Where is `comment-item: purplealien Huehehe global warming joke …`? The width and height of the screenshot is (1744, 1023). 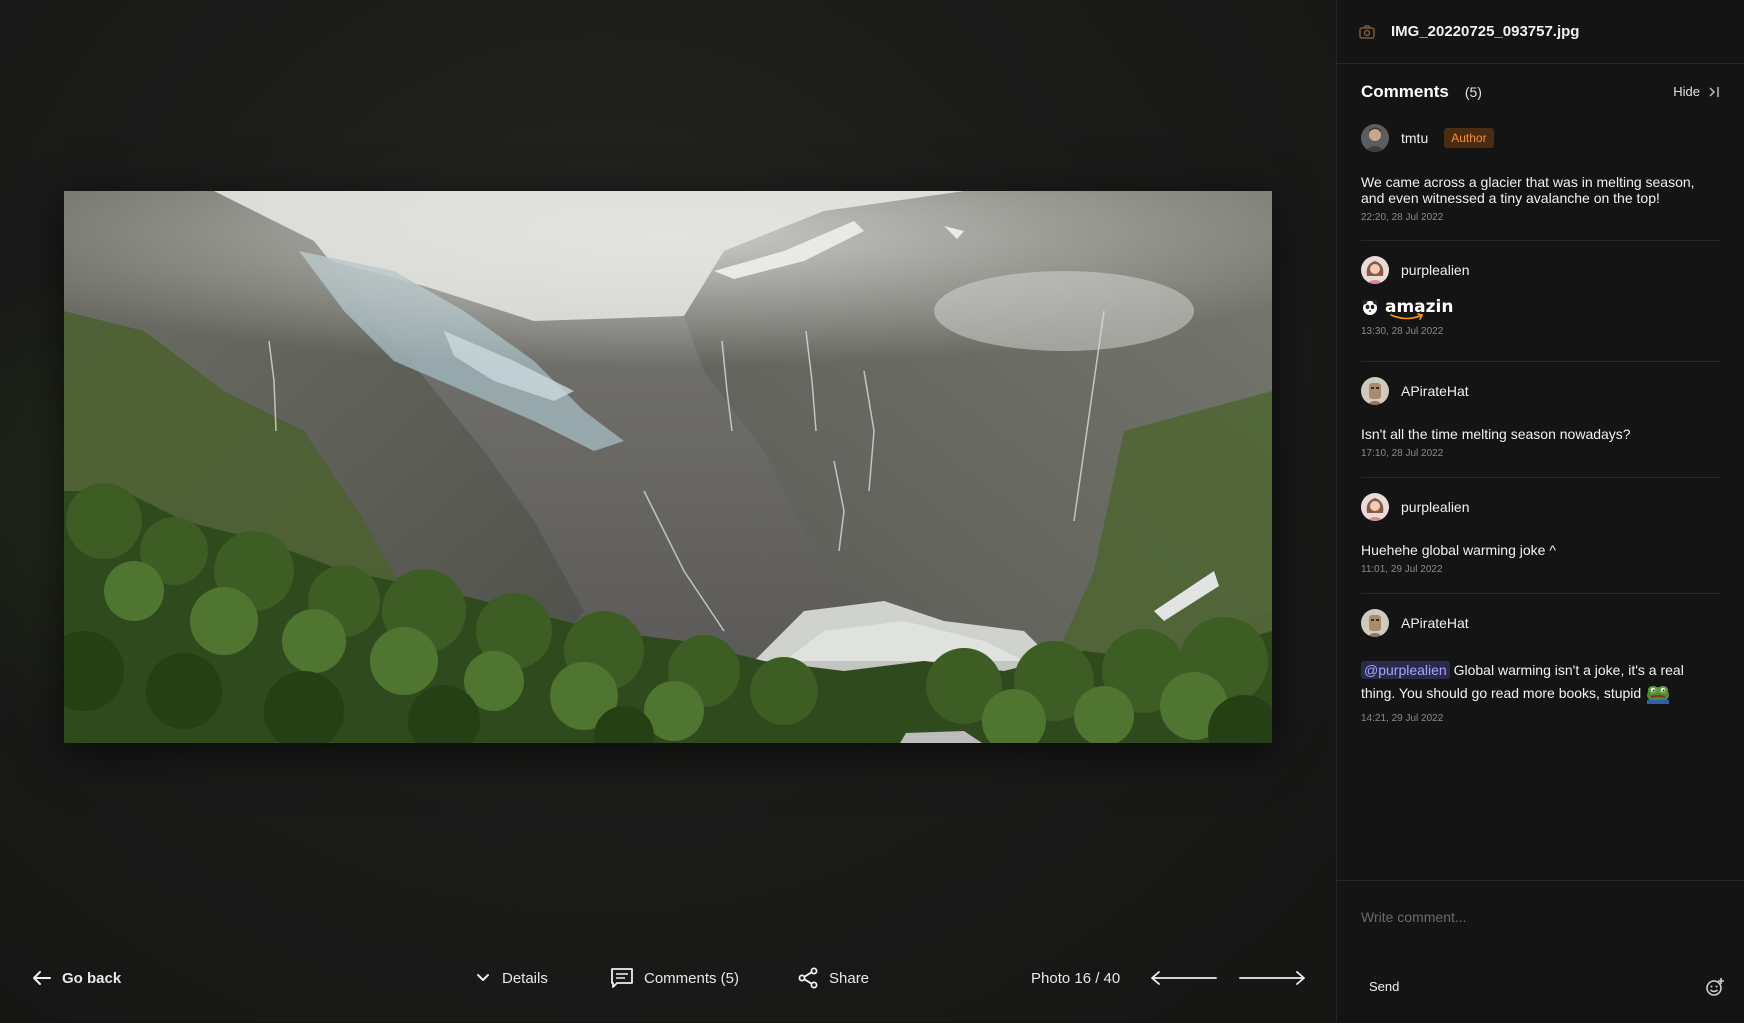
comment-item: purplealien Huehehe global warming joke … is located at coordinates (1540, 536).